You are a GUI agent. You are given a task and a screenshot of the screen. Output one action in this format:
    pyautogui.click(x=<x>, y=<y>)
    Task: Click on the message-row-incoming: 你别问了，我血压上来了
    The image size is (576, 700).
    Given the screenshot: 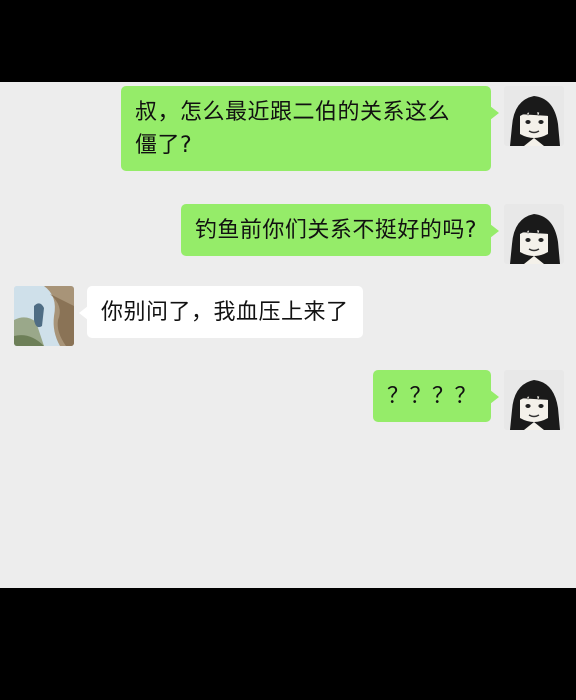 What is the action you would take?
    pyautogui.click(x=188, y=316)
    